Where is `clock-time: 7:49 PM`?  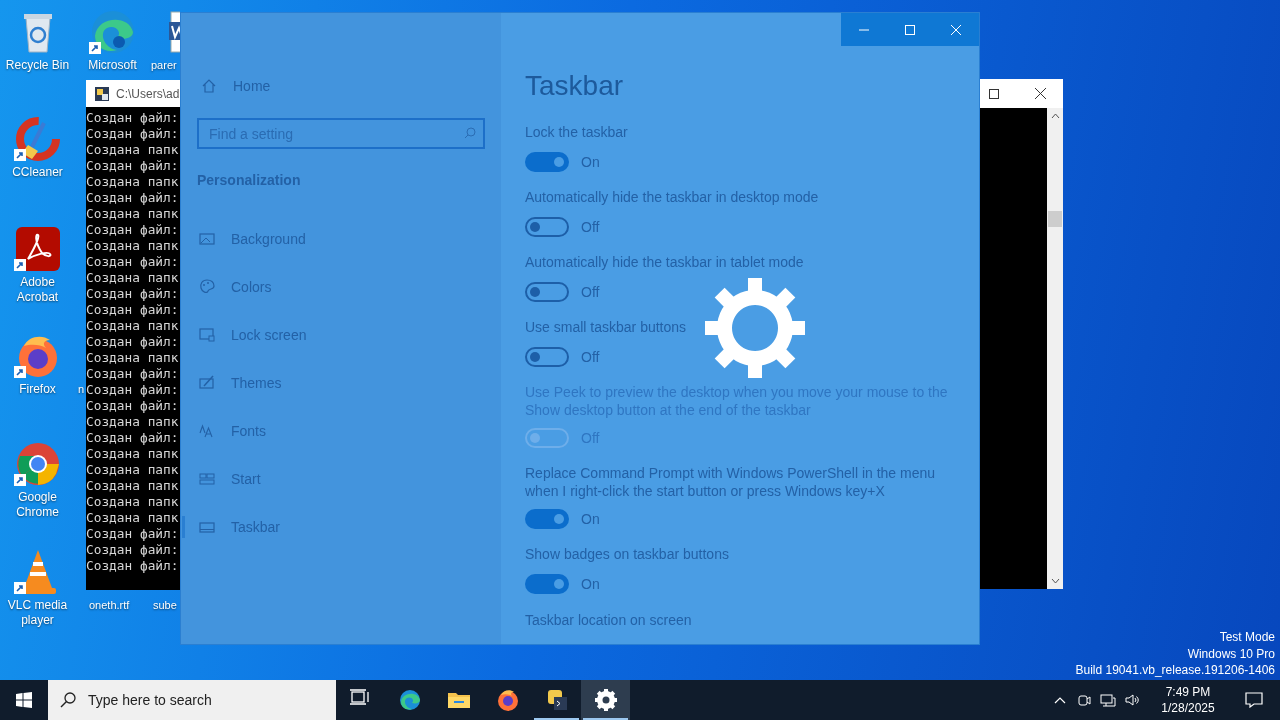
clock-time: 7:49 PM is located at coordinates (1188, 692).